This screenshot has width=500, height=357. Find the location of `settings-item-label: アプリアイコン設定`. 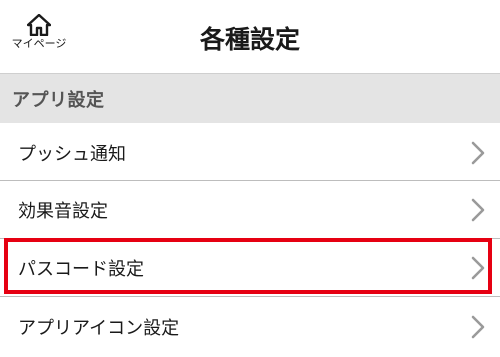

settings-item-label: アプリアイコン設定 is located at coordinates (99, 328).